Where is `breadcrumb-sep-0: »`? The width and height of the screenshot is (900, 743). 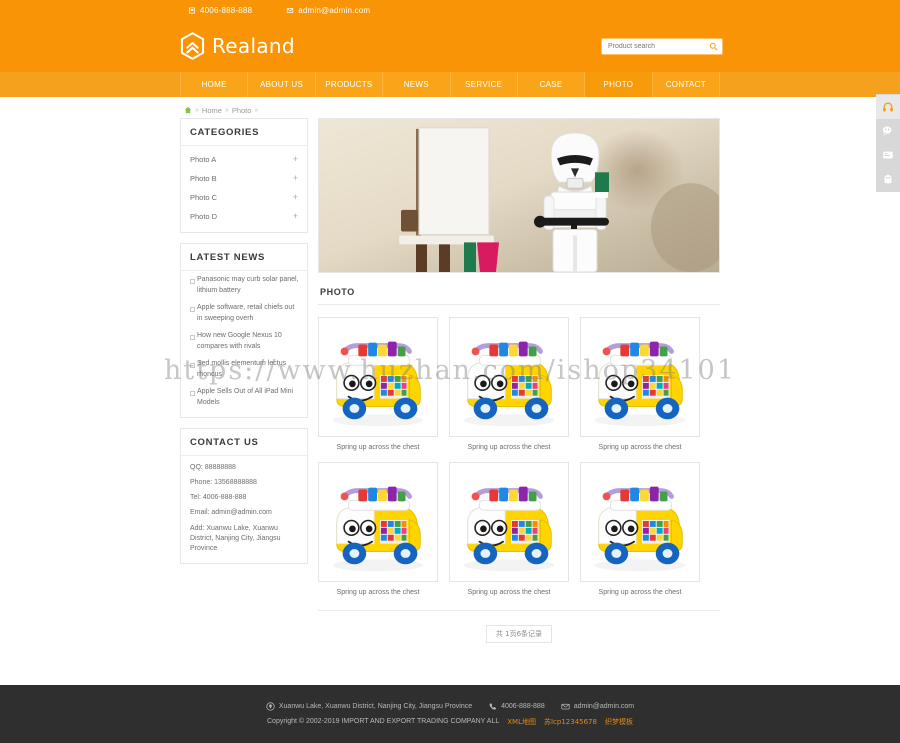
breadcrumb-sep-0: » is located at coordinates (197, 110).